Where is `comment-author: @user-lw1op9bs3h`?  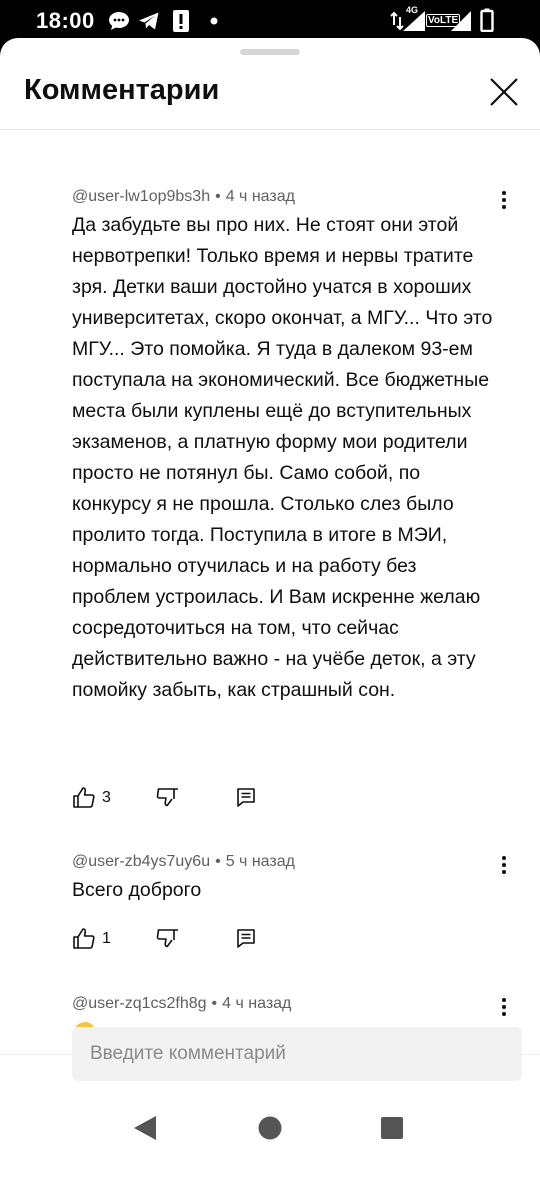 comment-author: @user-lw1op9bs3h is located at coordinates (141, 196).